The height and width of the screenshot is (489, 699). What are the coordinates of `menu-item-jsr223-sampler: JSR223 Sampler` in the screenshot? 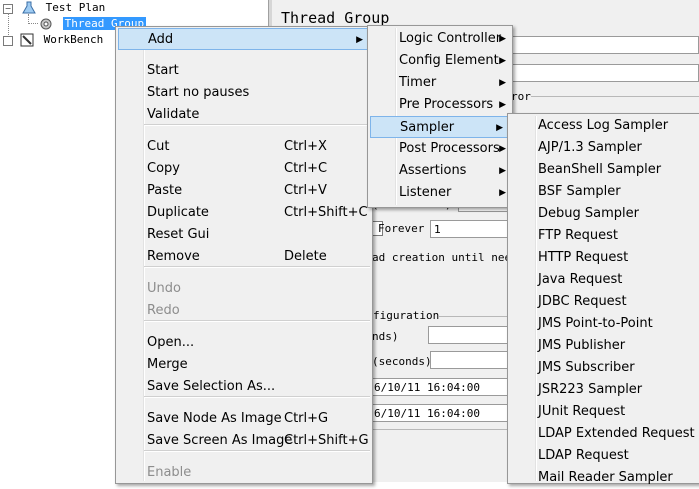 It's located at (603, 390).